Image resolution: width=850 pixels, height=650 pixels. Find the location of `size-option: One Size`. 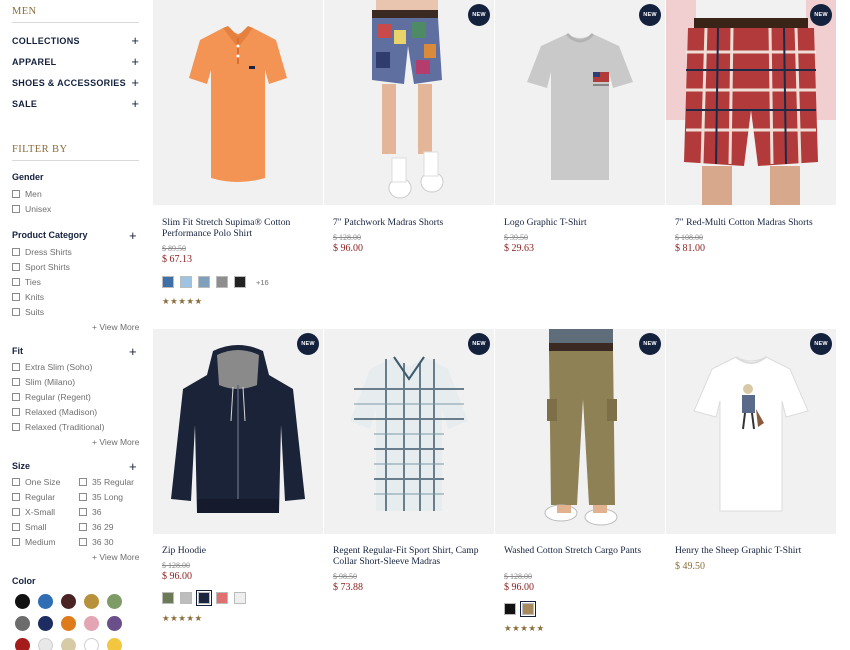

size-option: One Size is located at coordinates (36, 482).